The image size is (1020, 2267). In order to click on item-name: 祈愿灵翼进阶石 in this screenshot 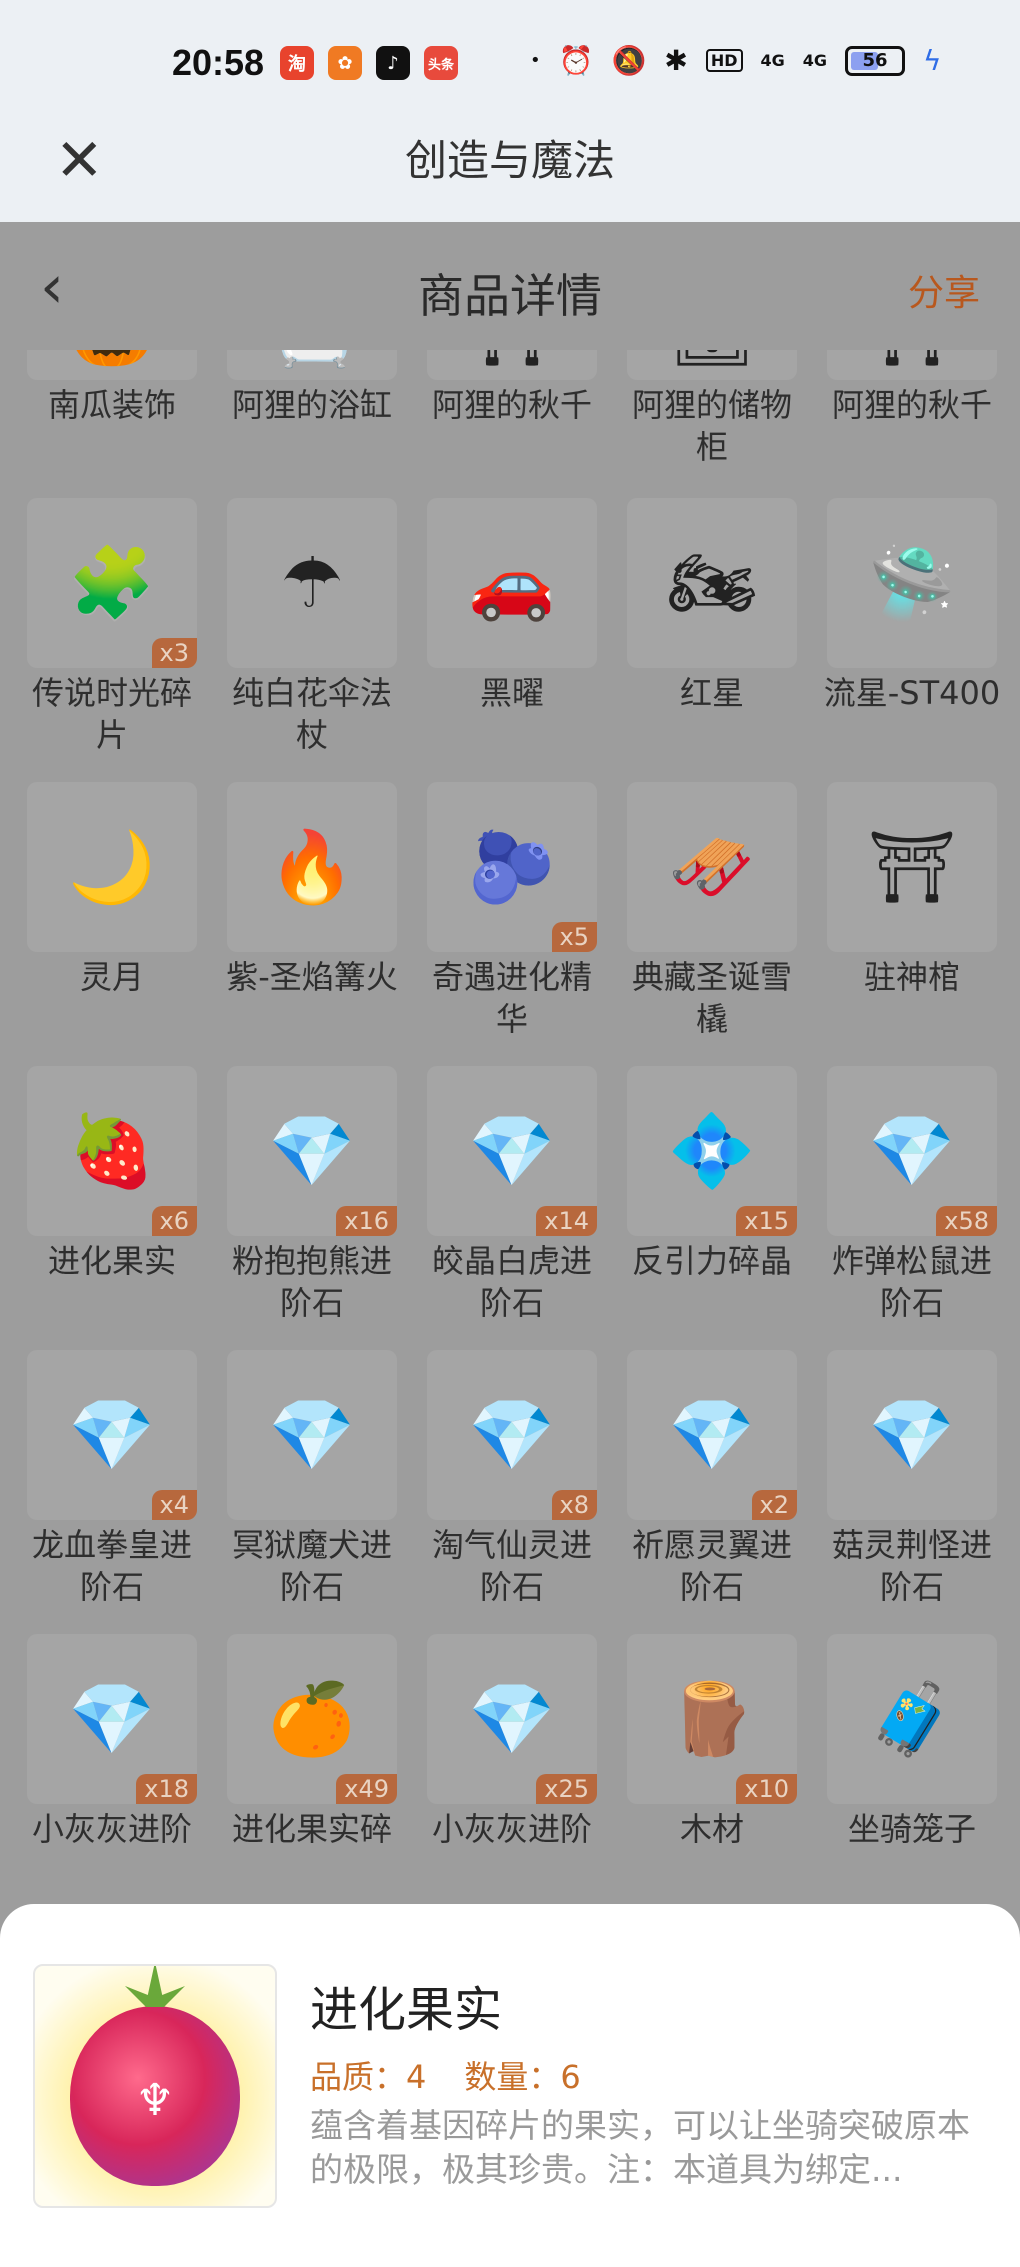, I will do `click(711, 1566)`.